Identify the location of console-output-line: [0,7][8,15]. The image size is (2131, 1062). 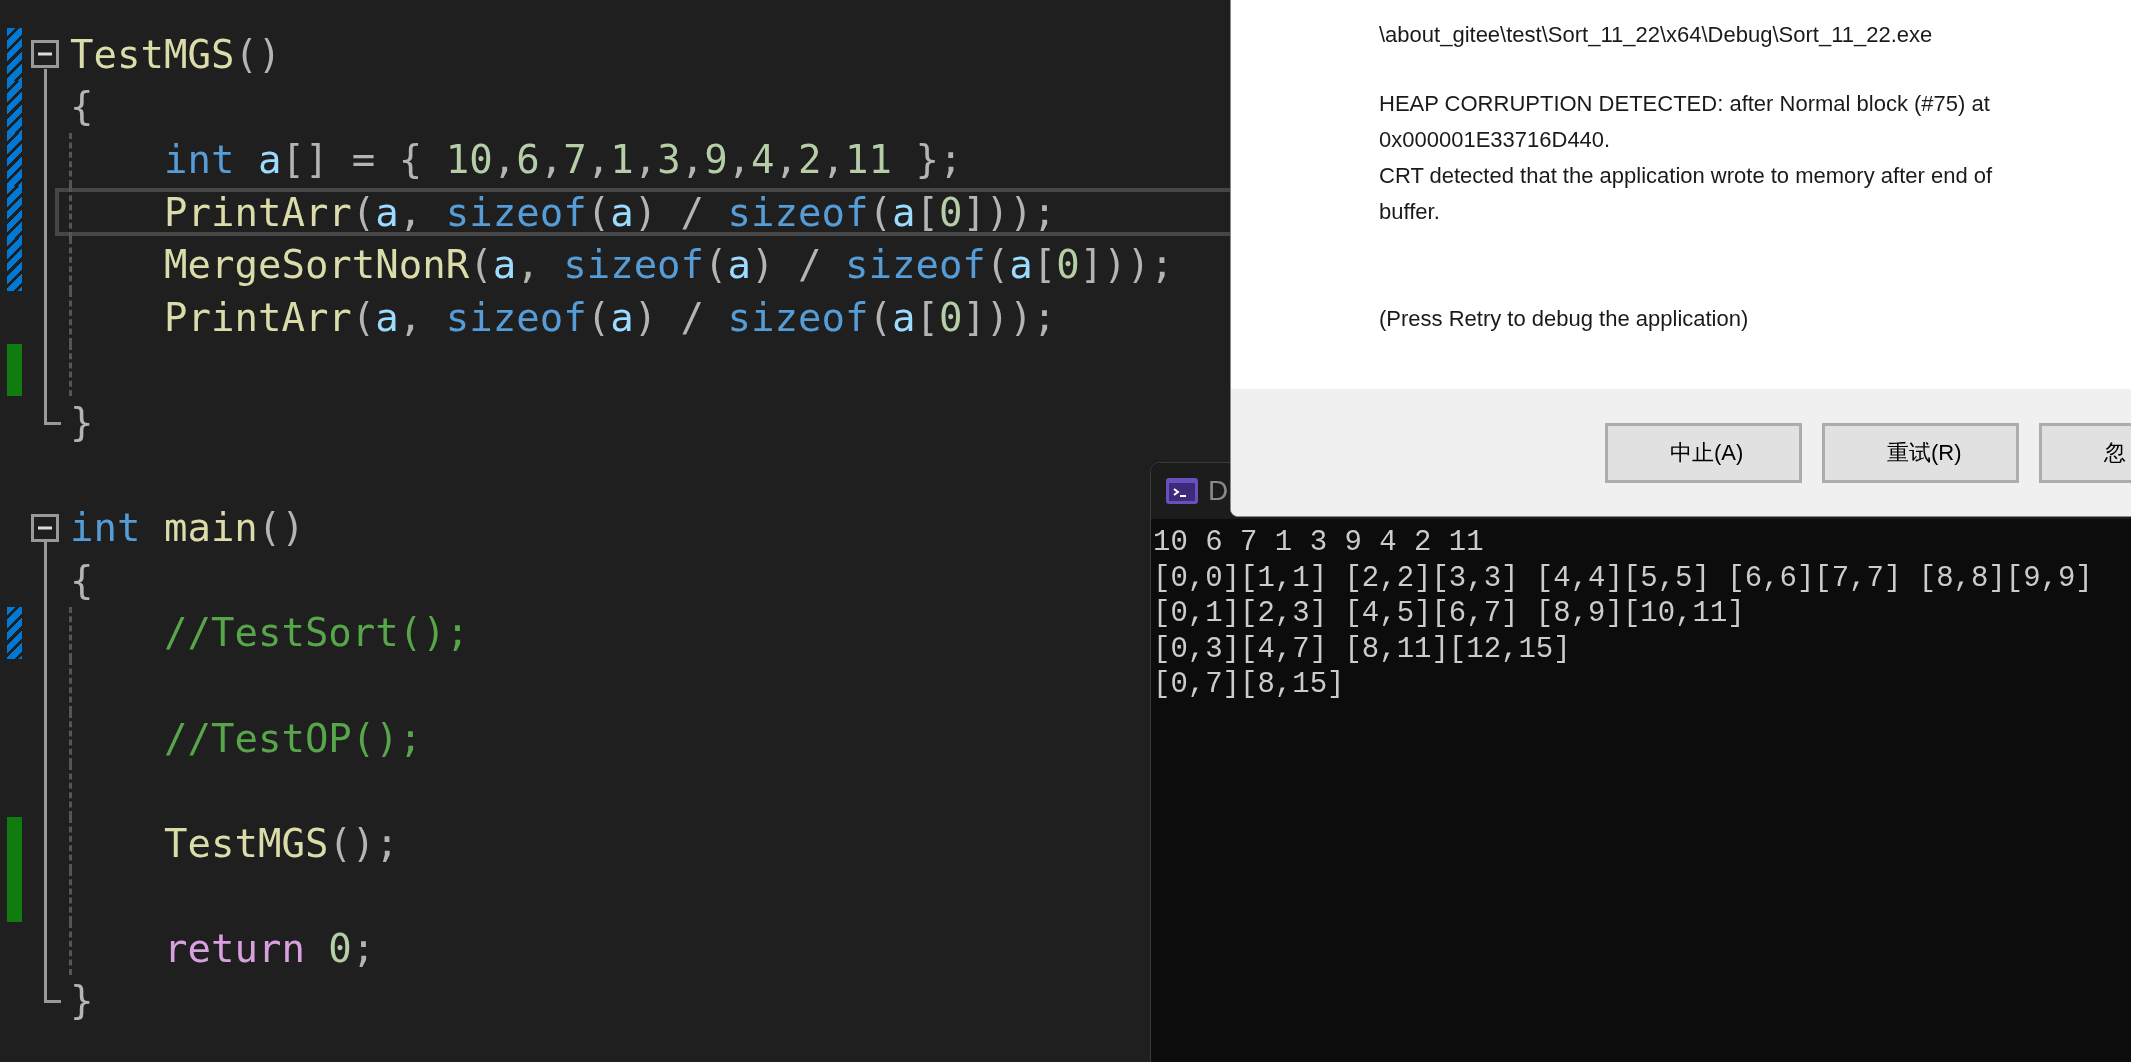
(1249, 685).